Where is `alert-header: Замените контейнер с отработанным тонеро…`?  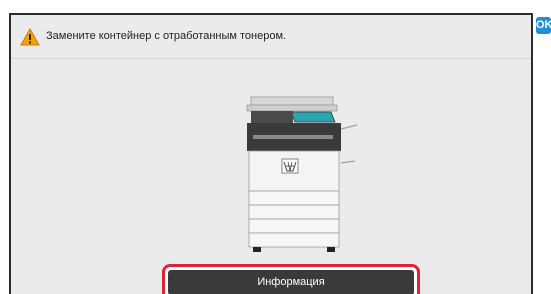
alert-header: Замените контейнер с отработанным тонеро… is located at coordinates (271, 36).